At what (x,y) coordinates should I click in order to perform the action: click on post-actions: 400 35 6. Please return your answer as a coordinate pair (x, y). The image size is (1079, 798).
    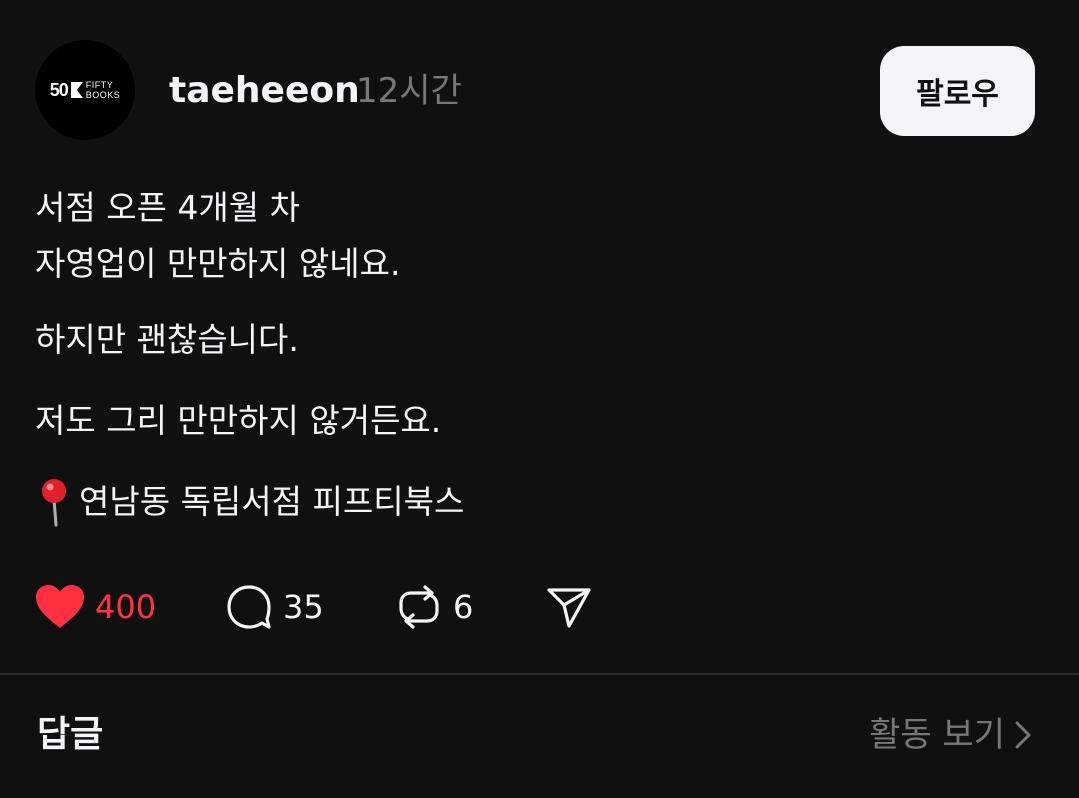
    Looking at the image, I should click on (314, 607).